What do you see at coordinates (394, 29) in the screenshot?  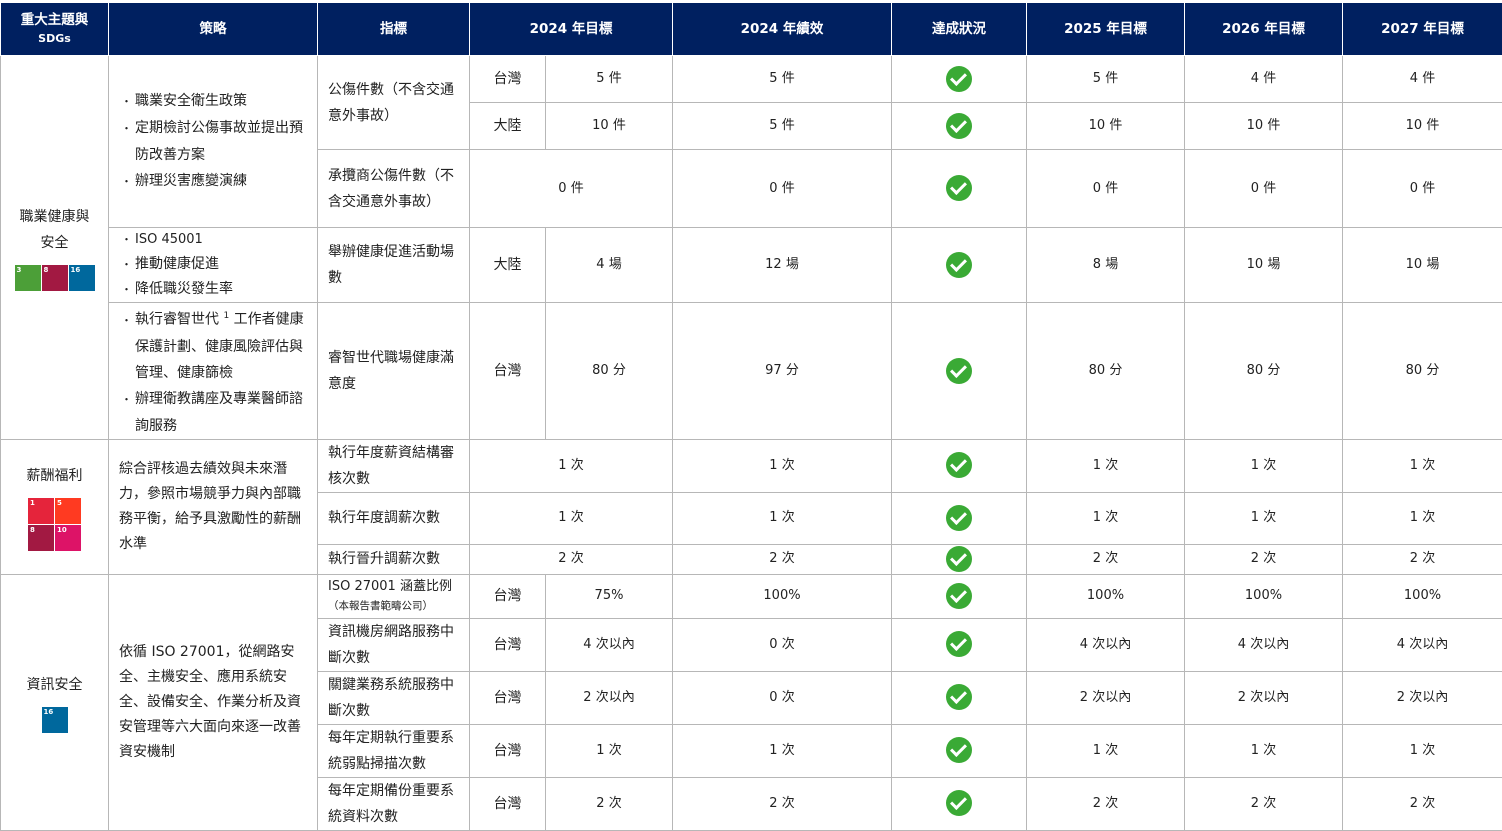 I see `header-indicator: 指標` at bounding box center [394, 29].